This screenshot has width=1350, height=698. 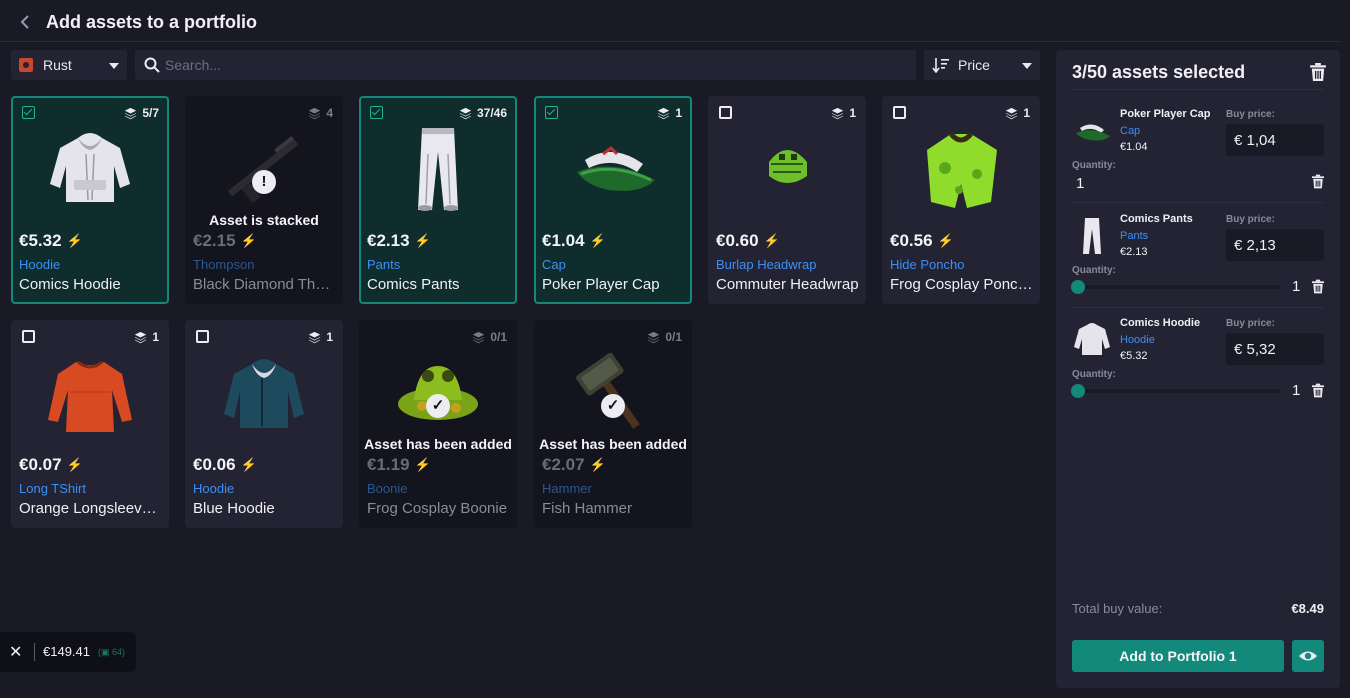 What do you see at coordinates (961, 200) in the screenshot?
I see `asset-card: 1 €0.56 ⚡ Hide Poncho Frog Cosplay Poncho` at bounding box center [961, 200].